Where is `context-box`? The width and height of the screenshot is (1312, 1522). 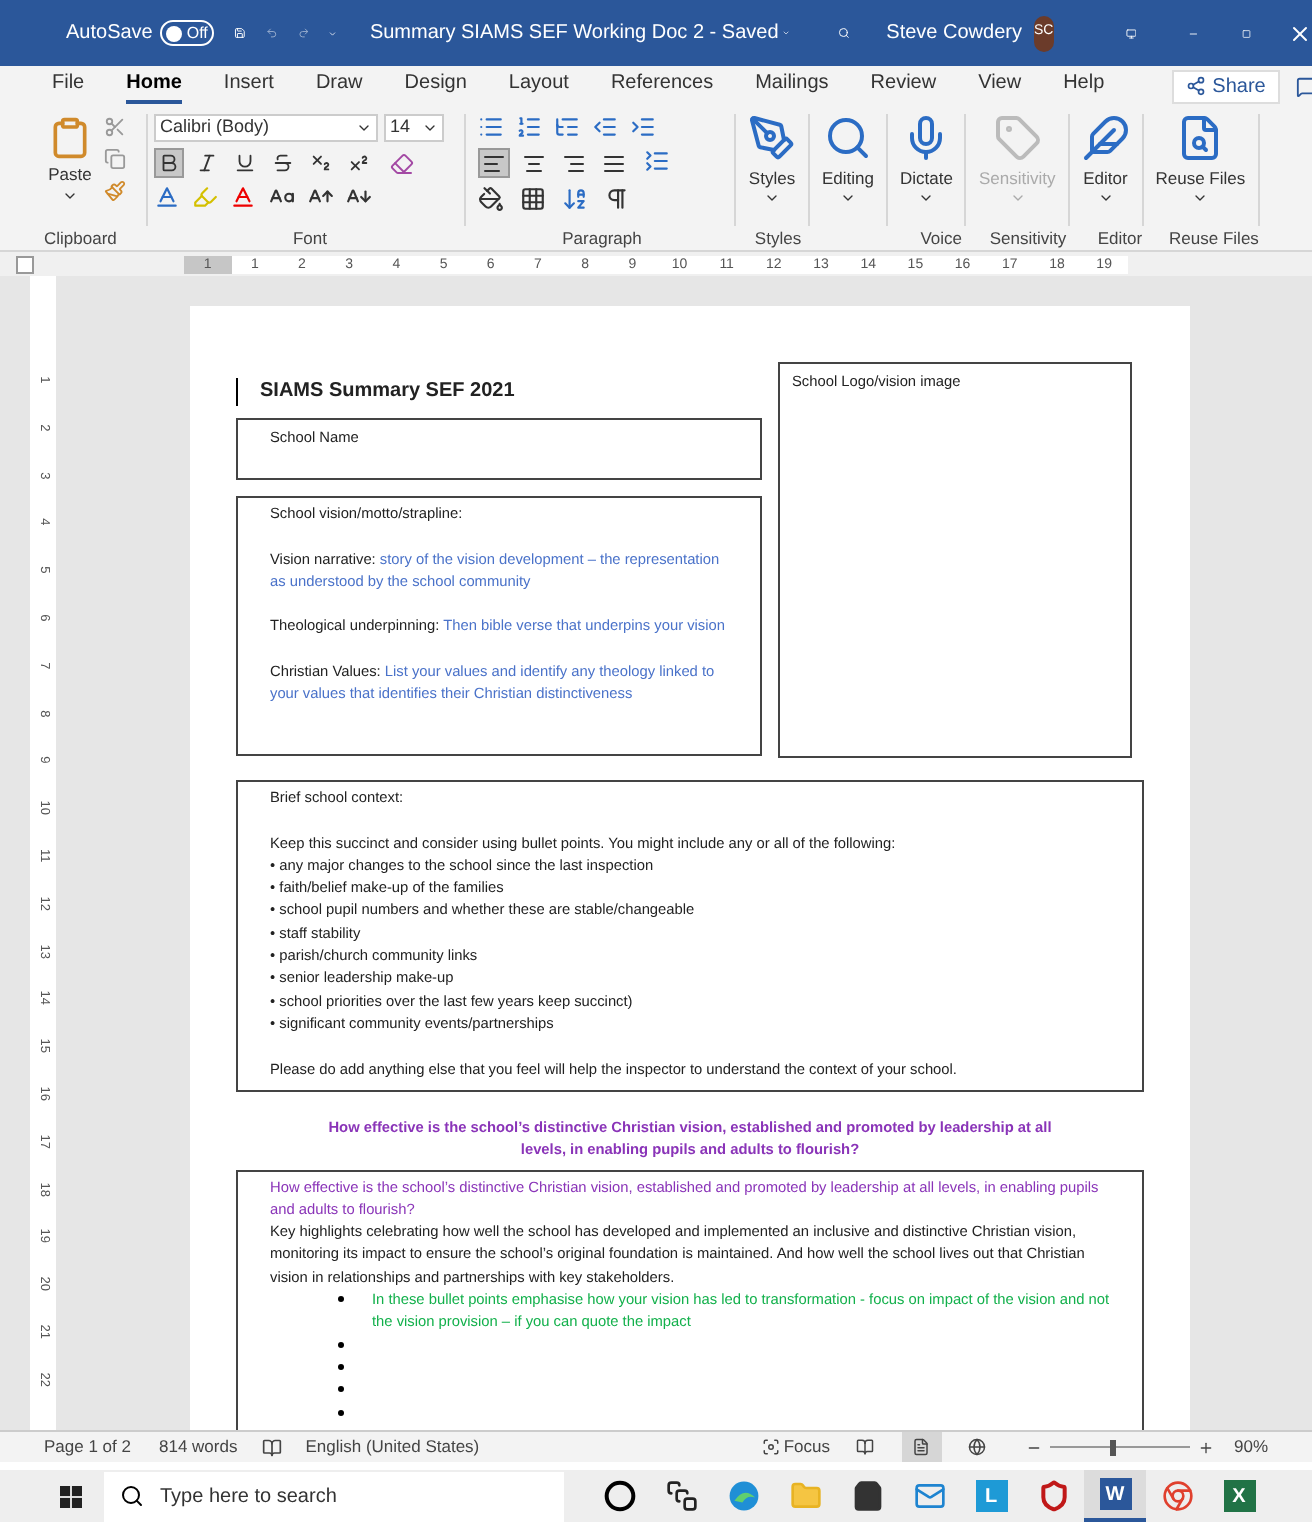 context-box is located at coordinates (690, 936).